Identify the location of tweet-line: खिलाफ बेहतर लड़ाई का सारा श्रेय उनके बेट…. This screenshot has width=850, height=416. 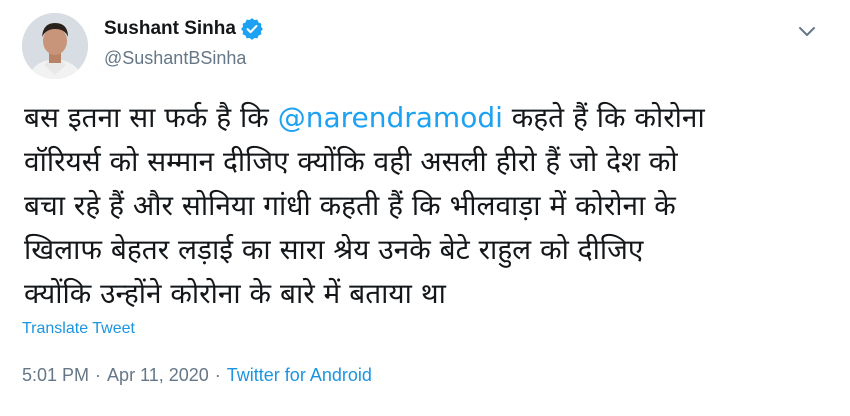
(334, 249).